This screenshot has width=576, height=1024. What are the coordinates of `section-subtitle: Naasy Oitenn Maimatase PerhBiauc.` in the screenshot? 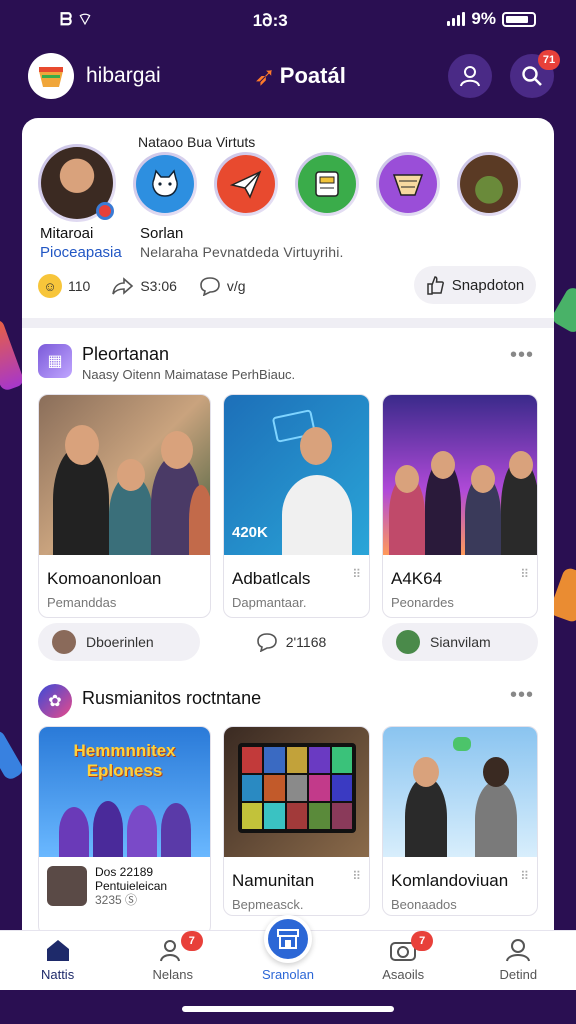 It's located at (189, 374).